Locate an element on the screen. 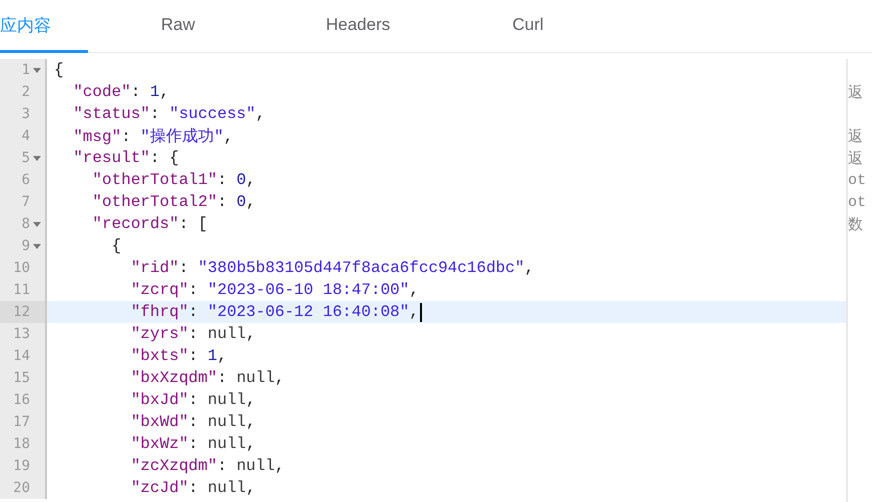  line-number-gutter: 14 is located at coordinates (23, 356).